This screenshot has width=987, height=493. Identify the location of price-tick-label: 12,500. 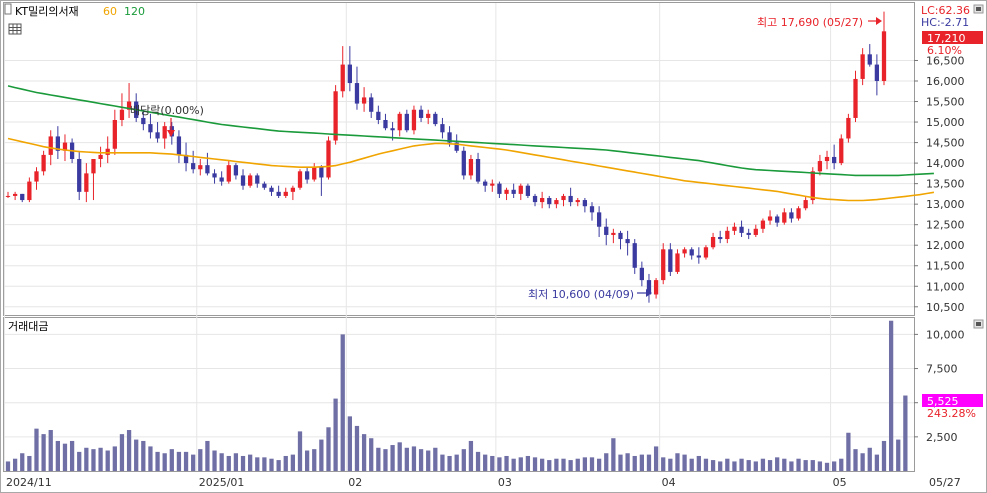
(945, 225).